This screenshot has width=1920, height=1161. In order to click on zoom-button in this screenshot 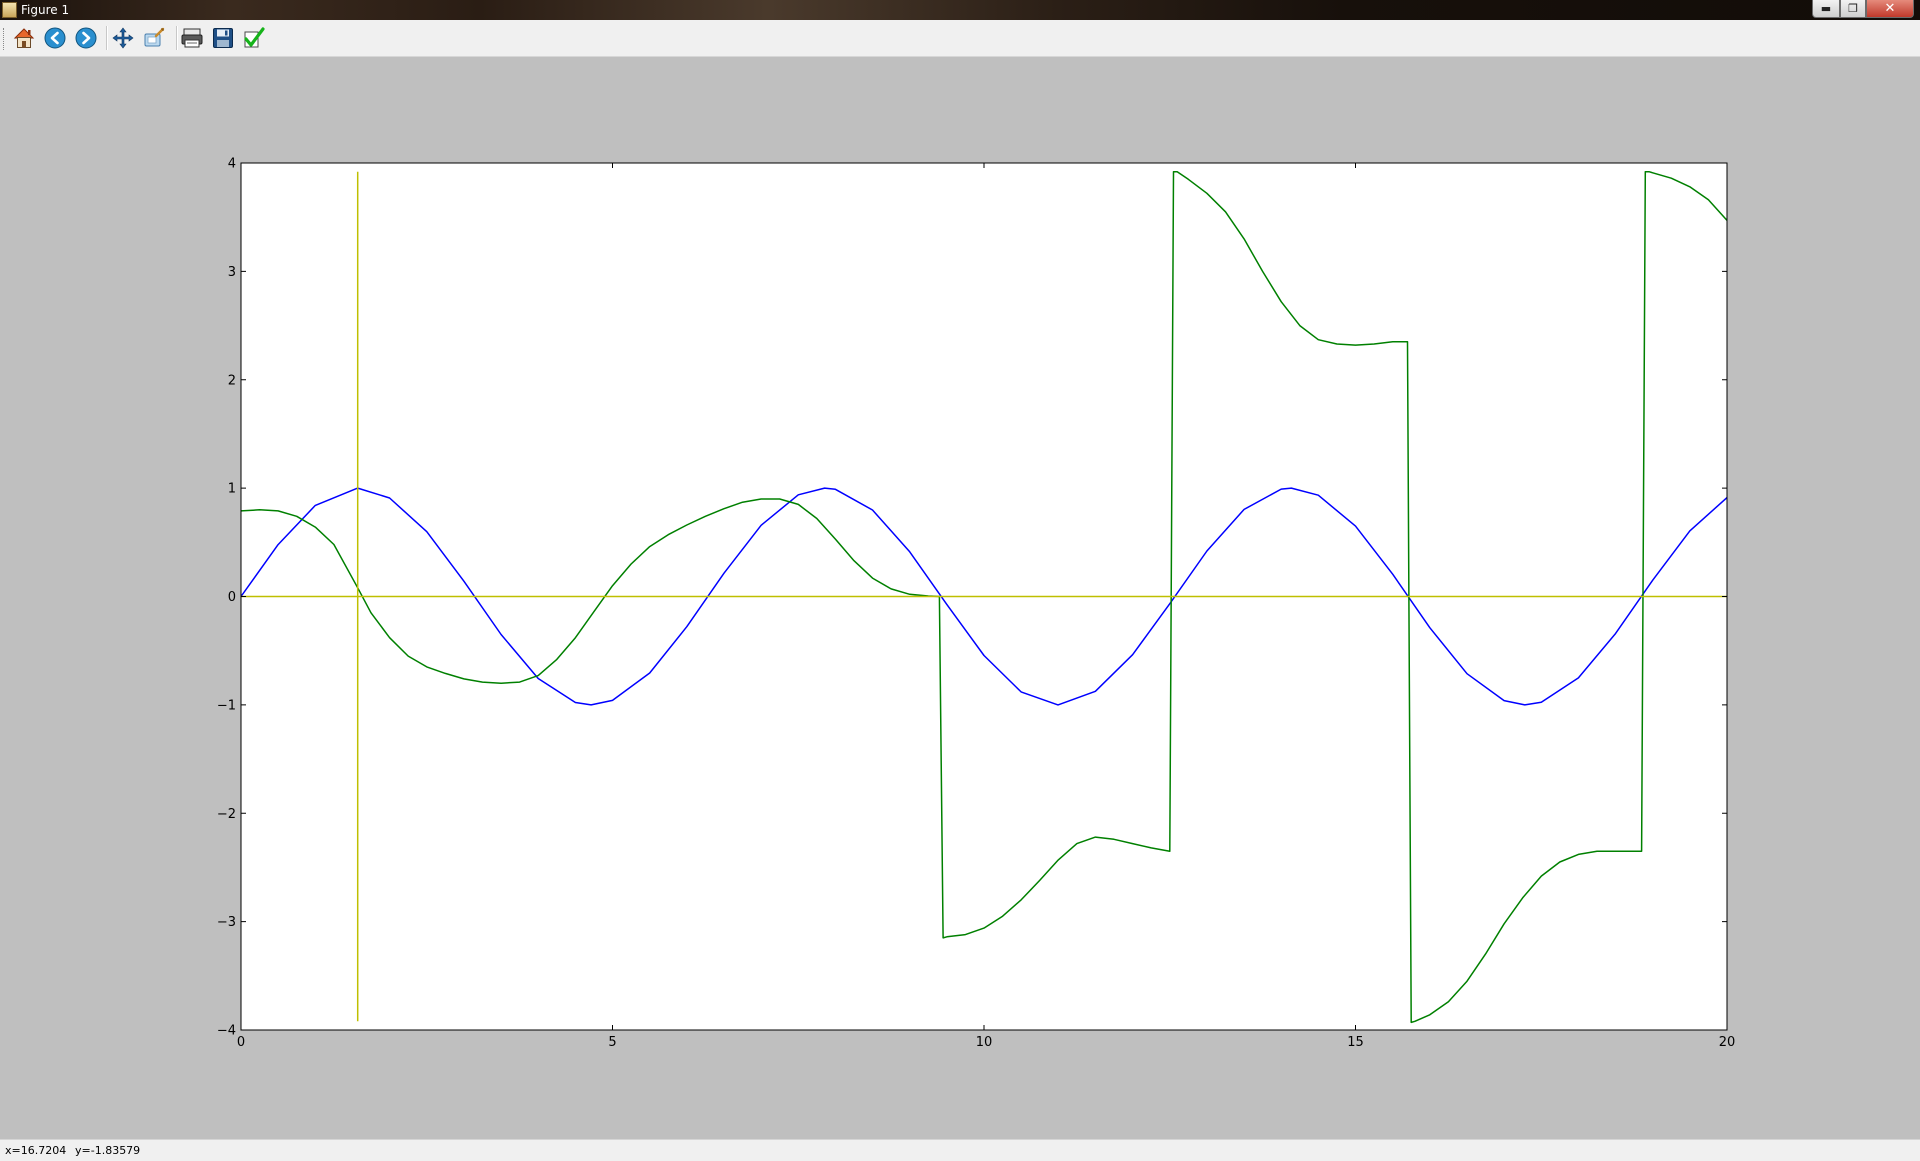, I will do `click(154, 38)`.